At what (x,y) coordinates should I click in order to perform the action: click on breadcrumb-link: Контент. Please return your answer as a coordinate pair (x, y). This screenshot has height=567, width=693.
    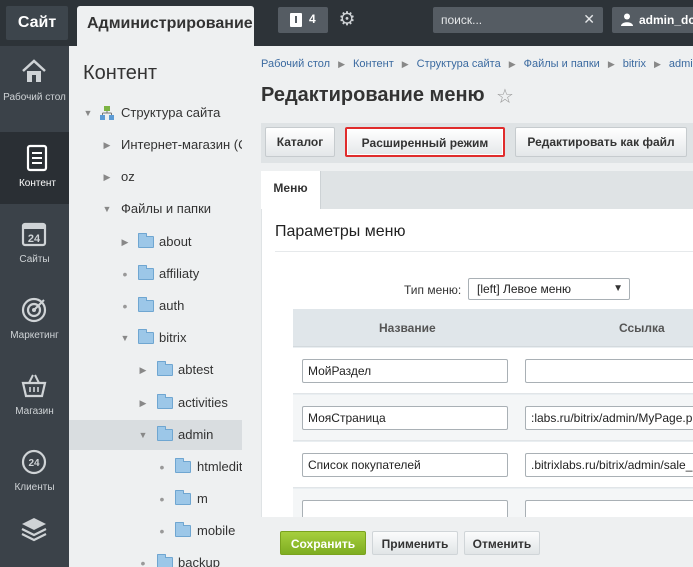
    Looking at the image, I should click on (373, 64).